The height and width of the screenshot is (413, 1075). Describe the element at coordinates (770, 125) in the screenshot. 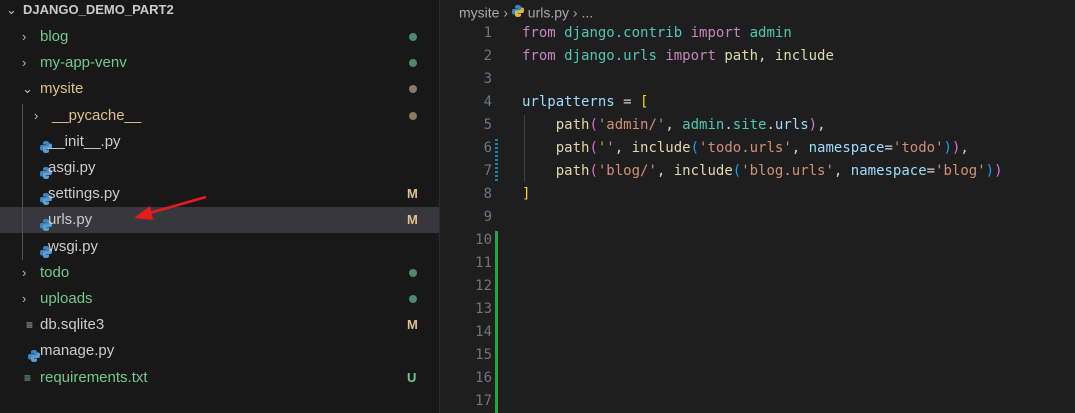

I see `code-token: .` at that location.